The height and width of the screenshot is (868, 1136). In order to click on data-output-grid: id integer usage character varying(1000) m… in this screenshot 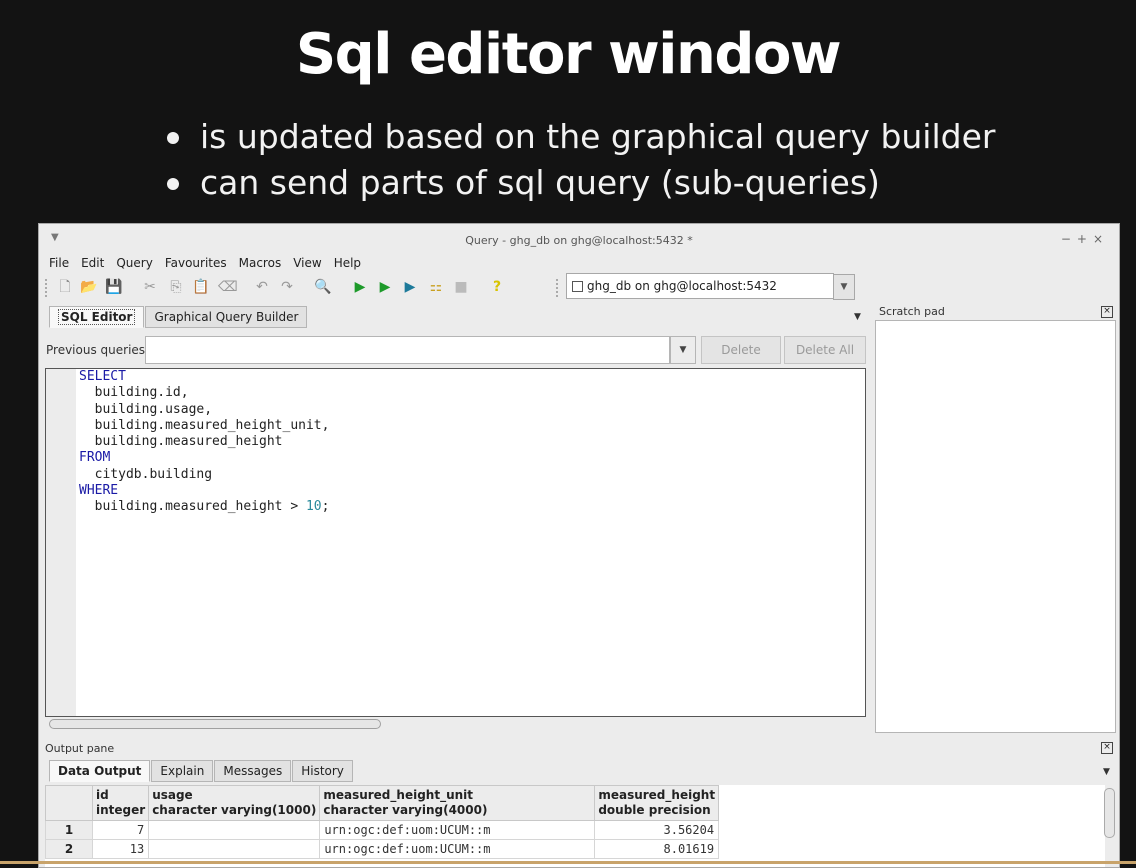, I will do `click(575, 826)`.